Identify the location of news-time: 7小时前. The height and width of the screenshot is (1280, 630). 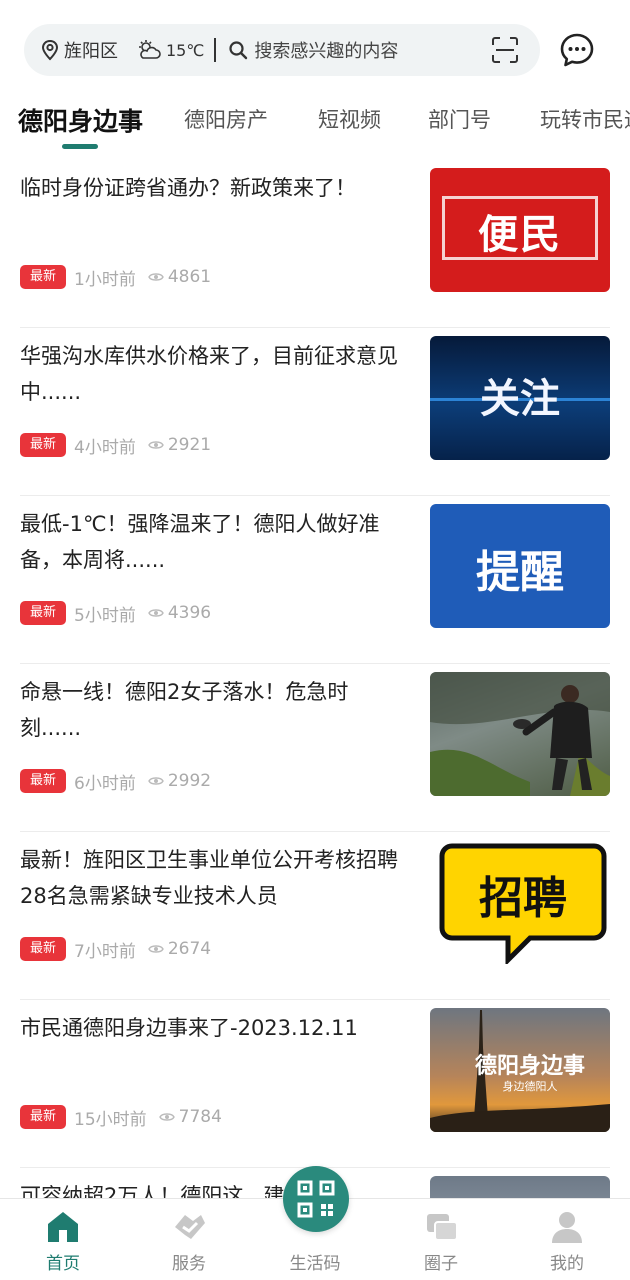
(105, 951).